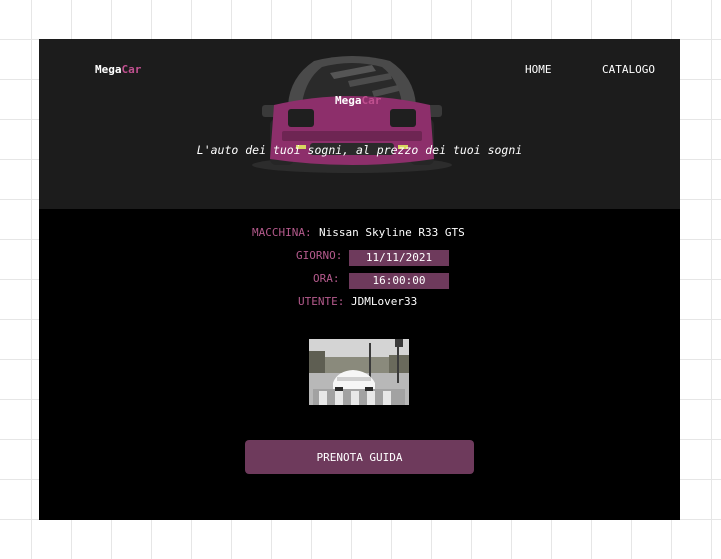  What do you see at coordinates (319, 255) in the screenshot?
I see `day-label: GIORNO:` at bounding box center [319, 255].